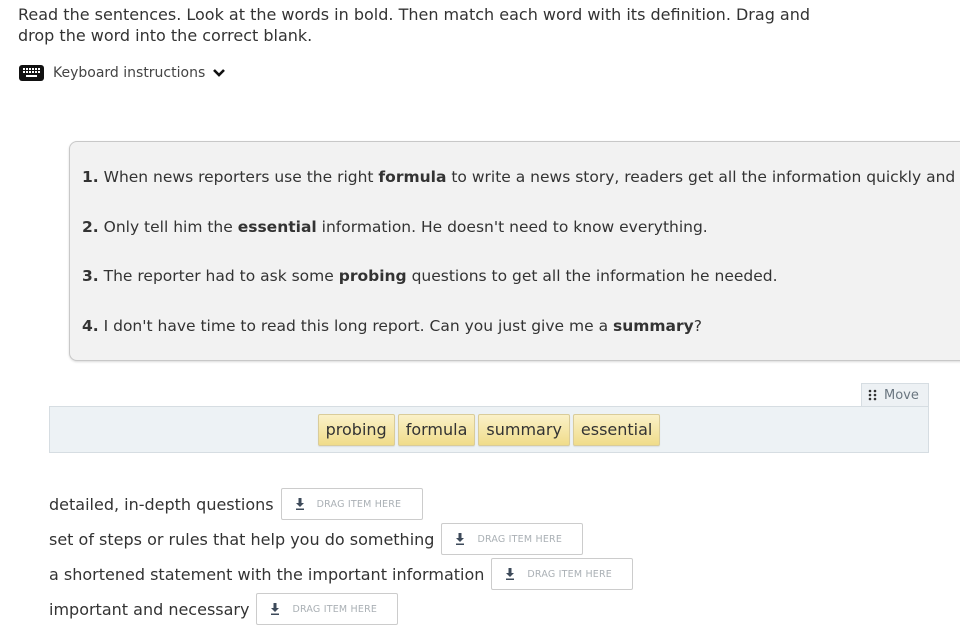  Describe the element at coordinates (90, 177) in the screenshot. I see `sentence-number: 1.` at that location.